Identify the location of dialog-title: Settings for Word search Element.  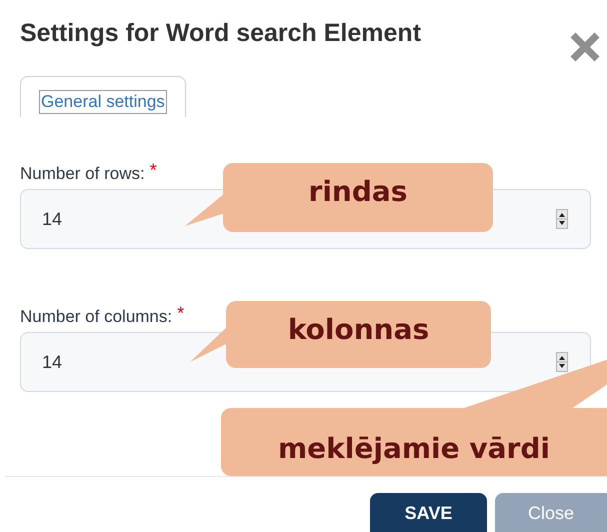
(221, 33).